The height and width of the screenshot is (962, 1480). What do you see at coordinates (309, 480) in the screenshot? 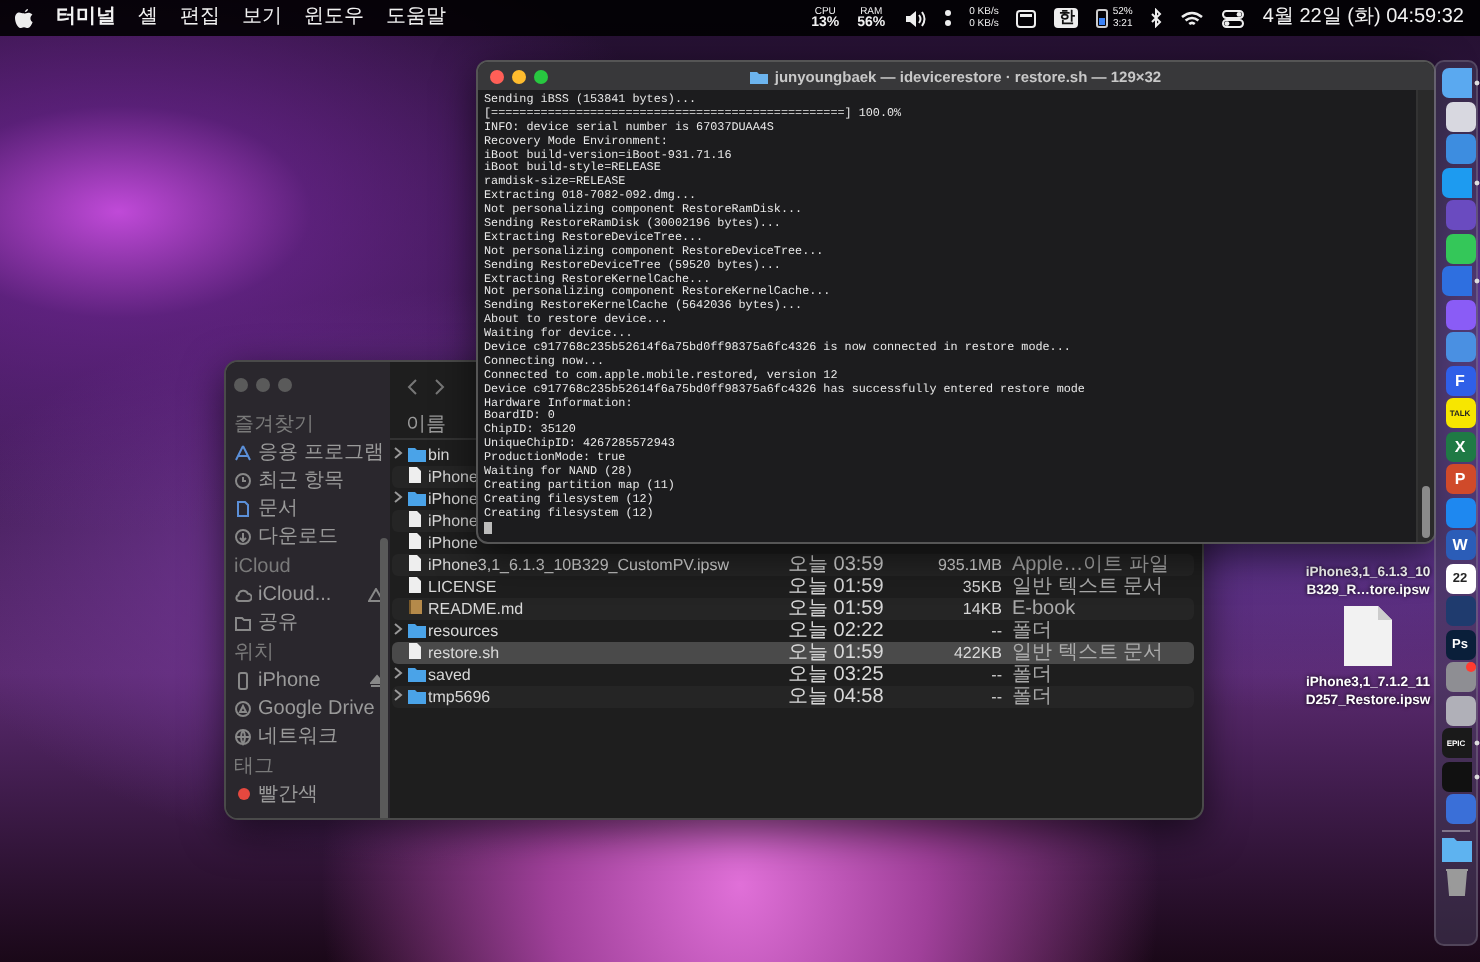
I see `sidebar-item: 최근 항목` at bounding box center [309, 480].